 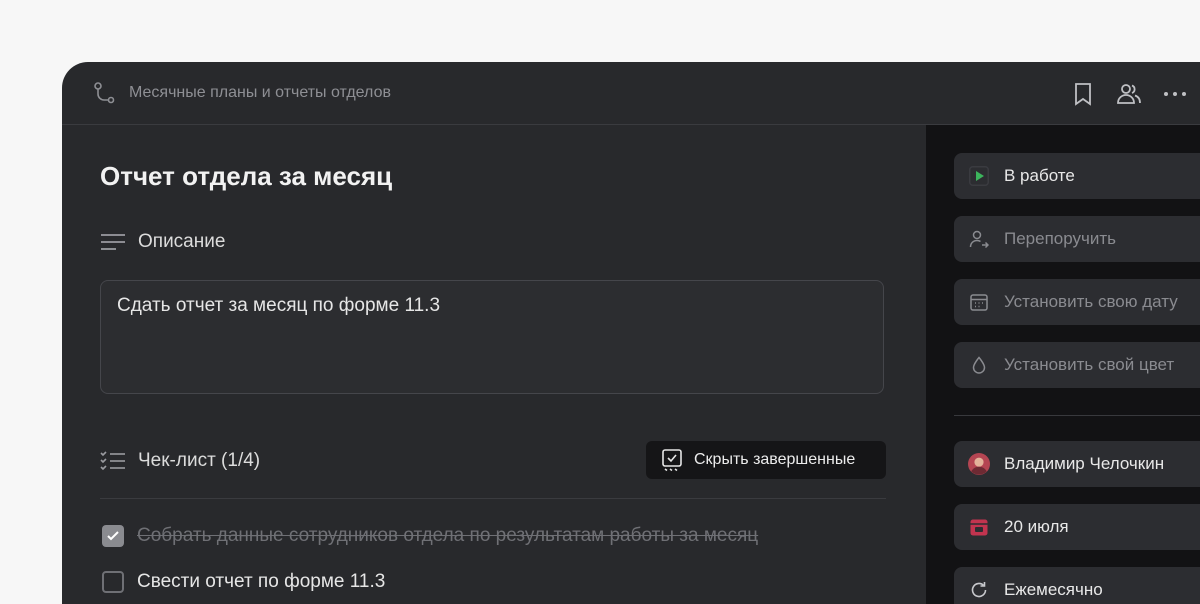 I want to click on description-label: Описание, so click(x=182, y=241).